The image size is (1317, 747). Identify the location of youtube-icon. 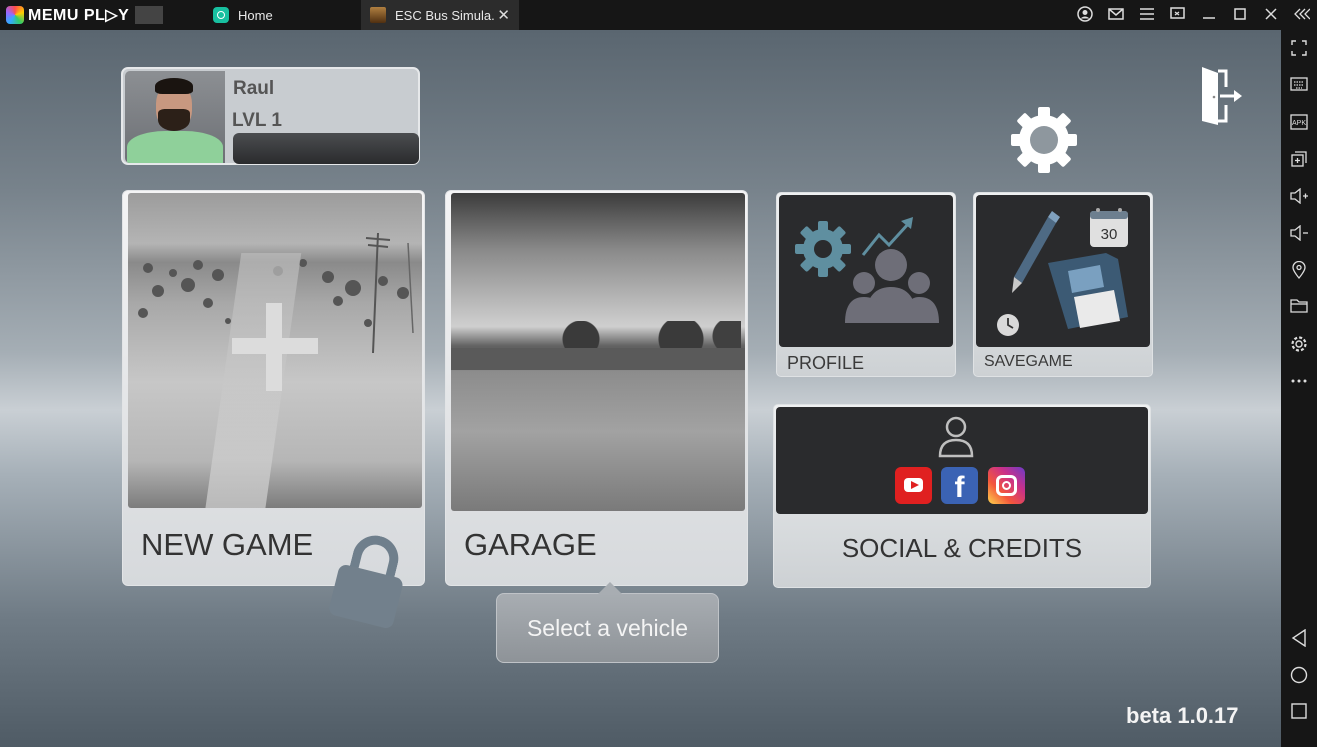
(913, 485).